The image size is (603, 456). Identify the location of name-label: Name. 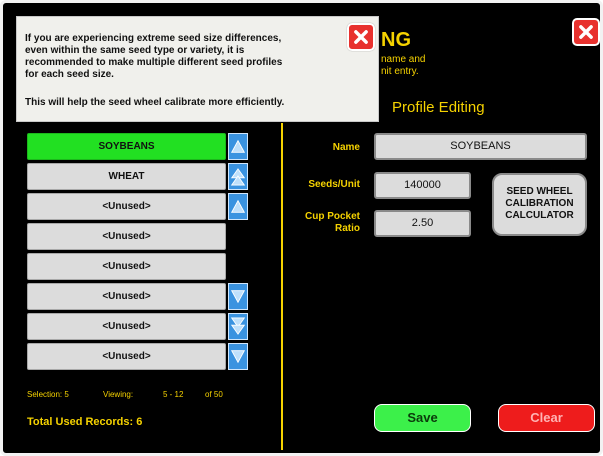
(346, 147).